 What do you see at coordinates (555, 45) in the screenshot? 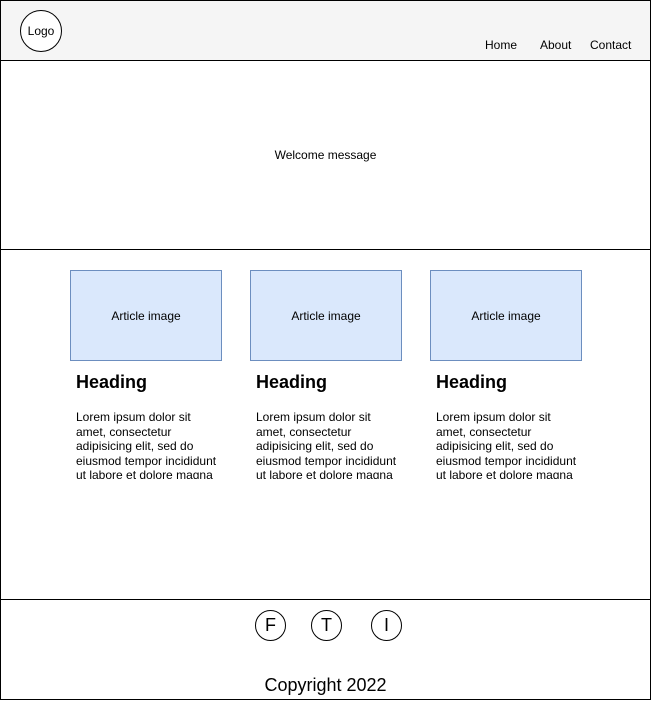
I see `nav-link-about: About` at bounding box center [555, 45].